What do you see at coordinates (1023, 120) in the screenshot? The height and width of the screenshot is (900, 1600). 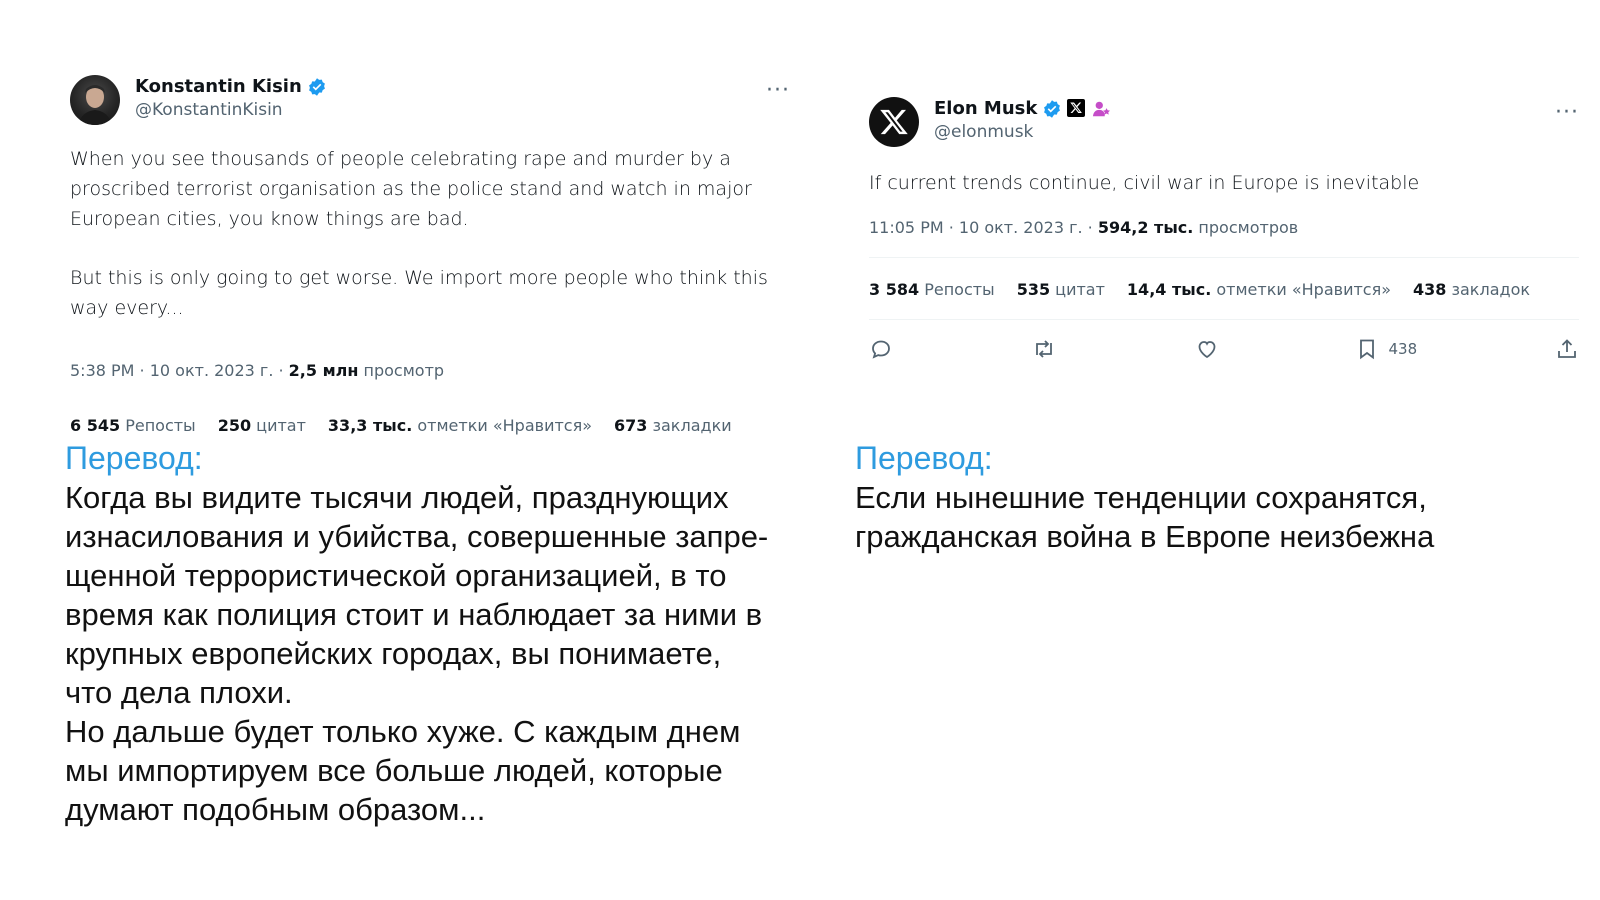 I see `user-info: Elon Musk @elonmusk` at bounding box center [1023, 120].